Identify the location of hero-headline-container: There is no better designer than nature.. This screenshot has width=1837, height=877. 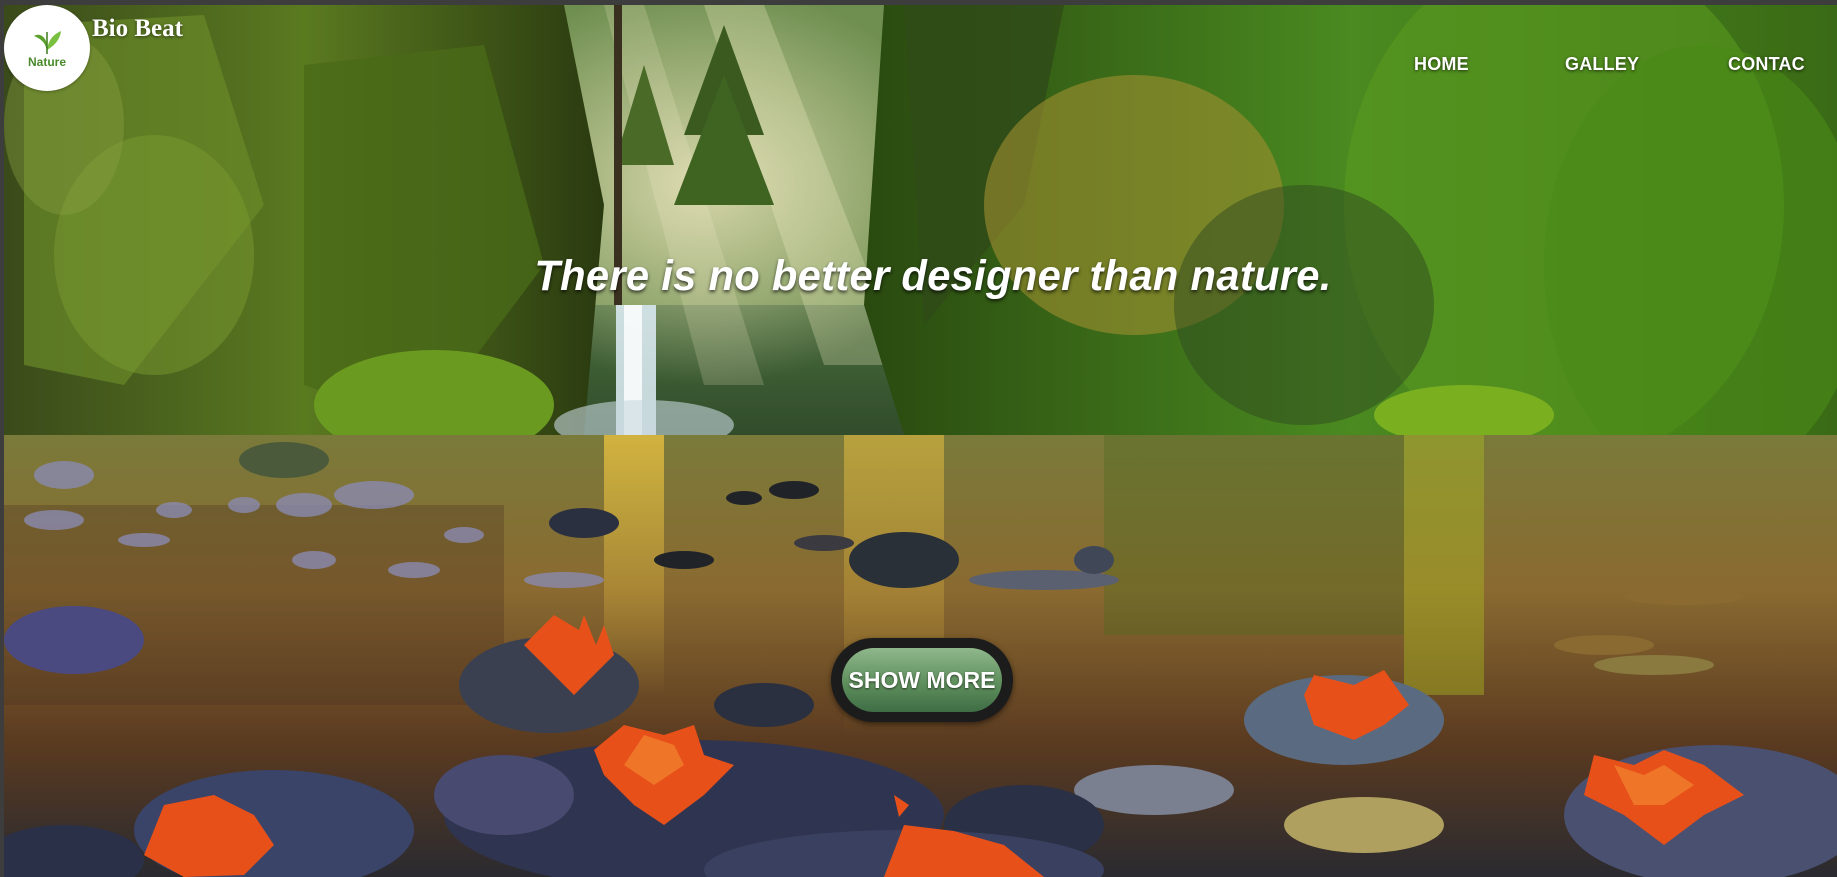
(918, 276).